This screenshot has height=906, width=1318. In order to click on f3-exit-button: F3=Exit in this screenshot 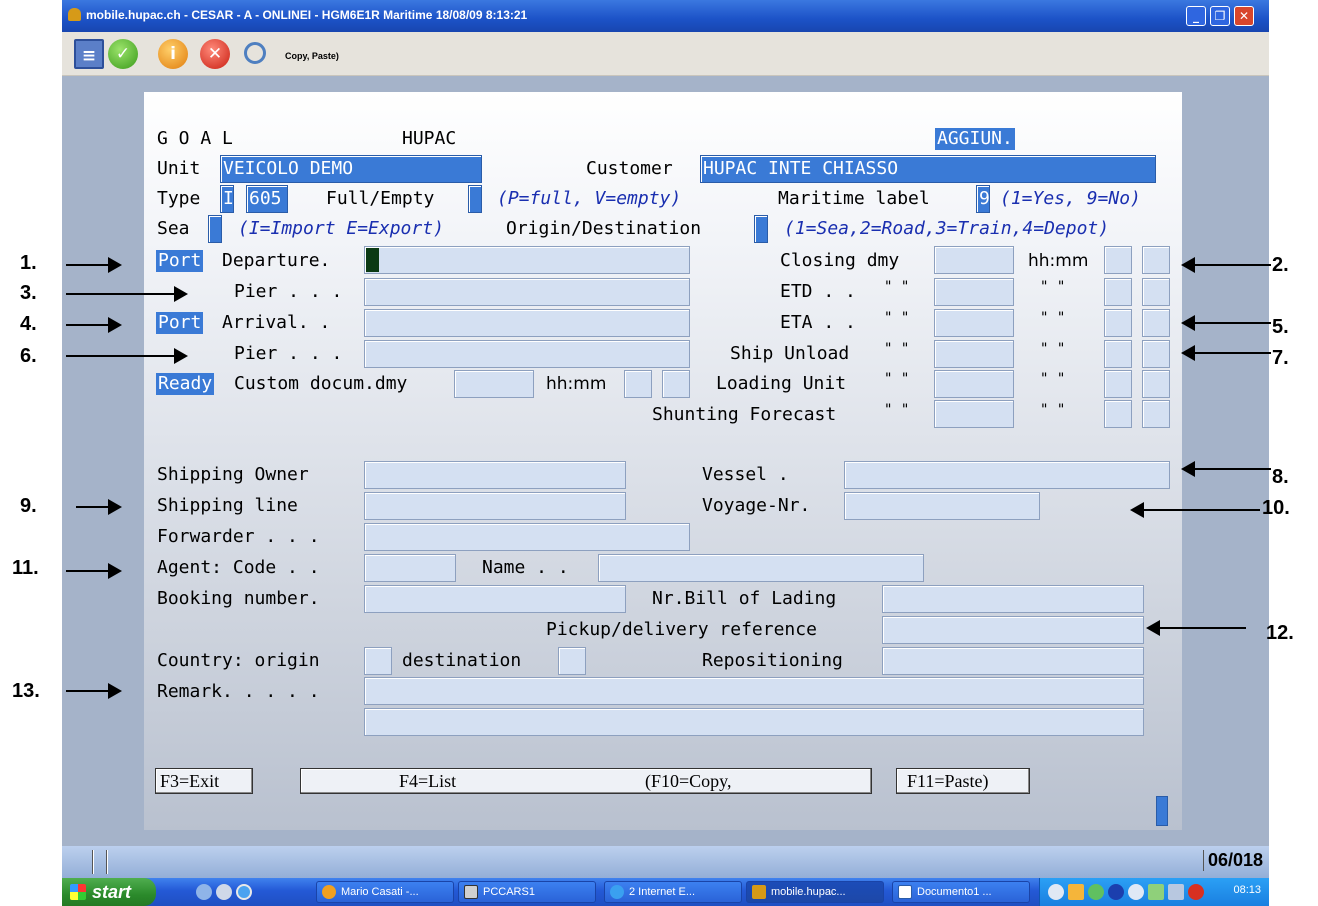, I will do `click(204, 781)`.